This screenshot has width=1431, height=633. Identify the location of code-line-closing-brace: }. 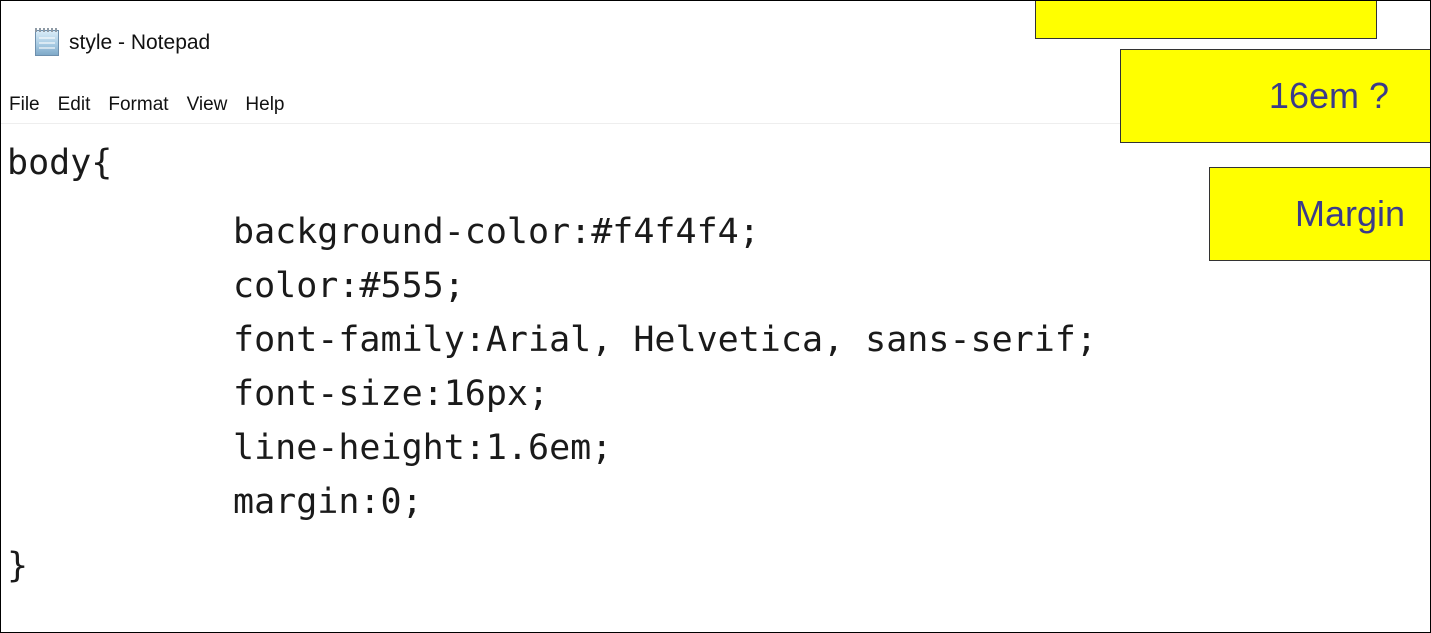
(18, 566).